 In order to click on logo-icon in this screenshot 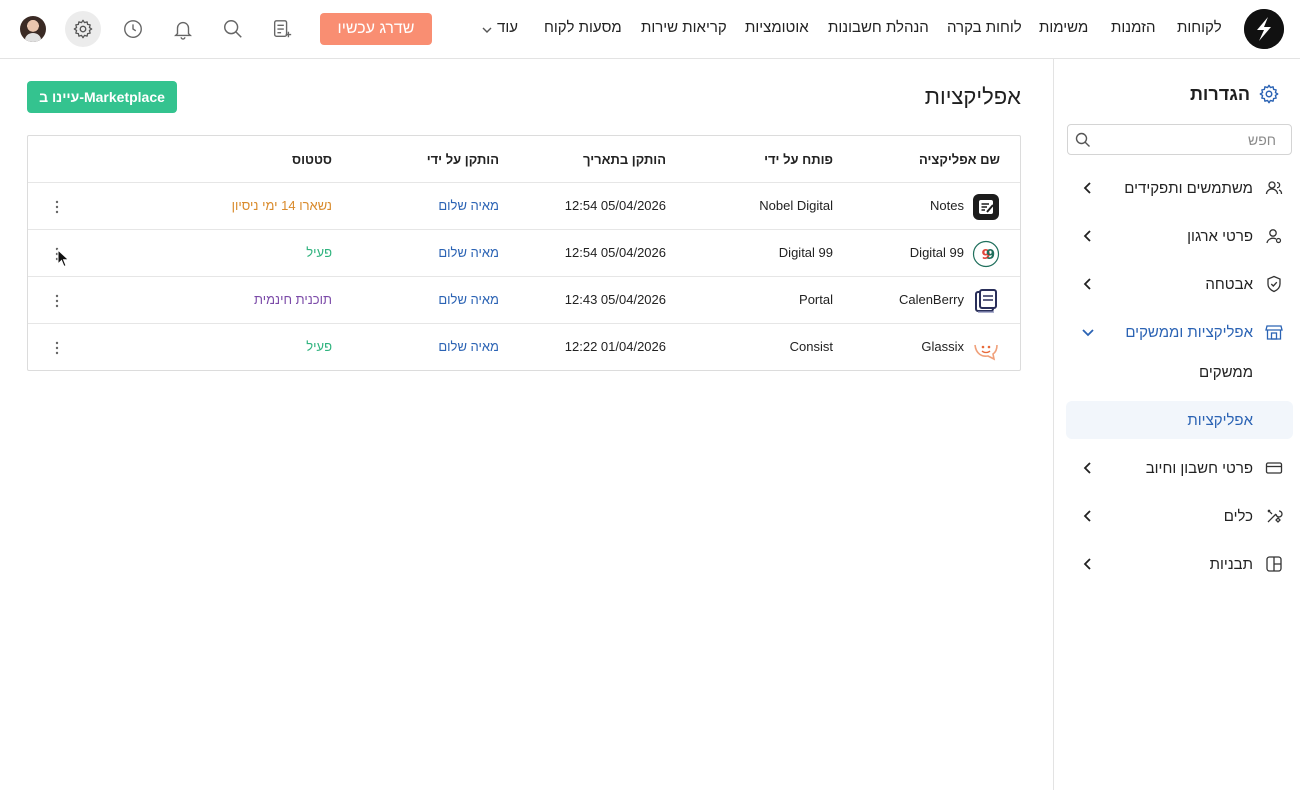, I will do `click(1264, 29)`.